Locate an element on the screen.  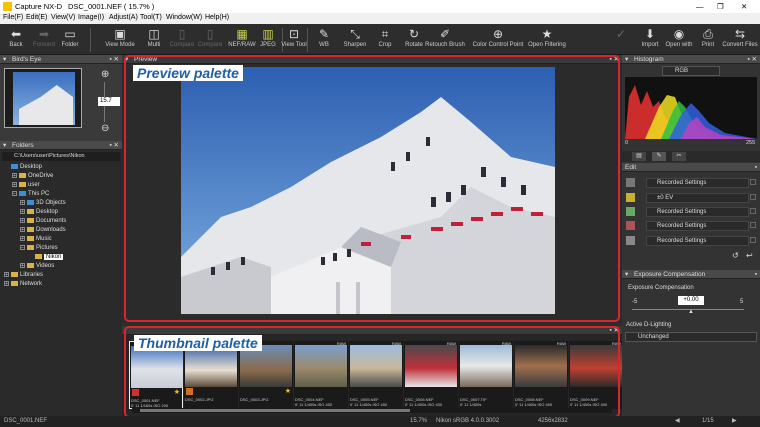
view-mode-button: ▣ View Mode is located at coordinates (120, 39).